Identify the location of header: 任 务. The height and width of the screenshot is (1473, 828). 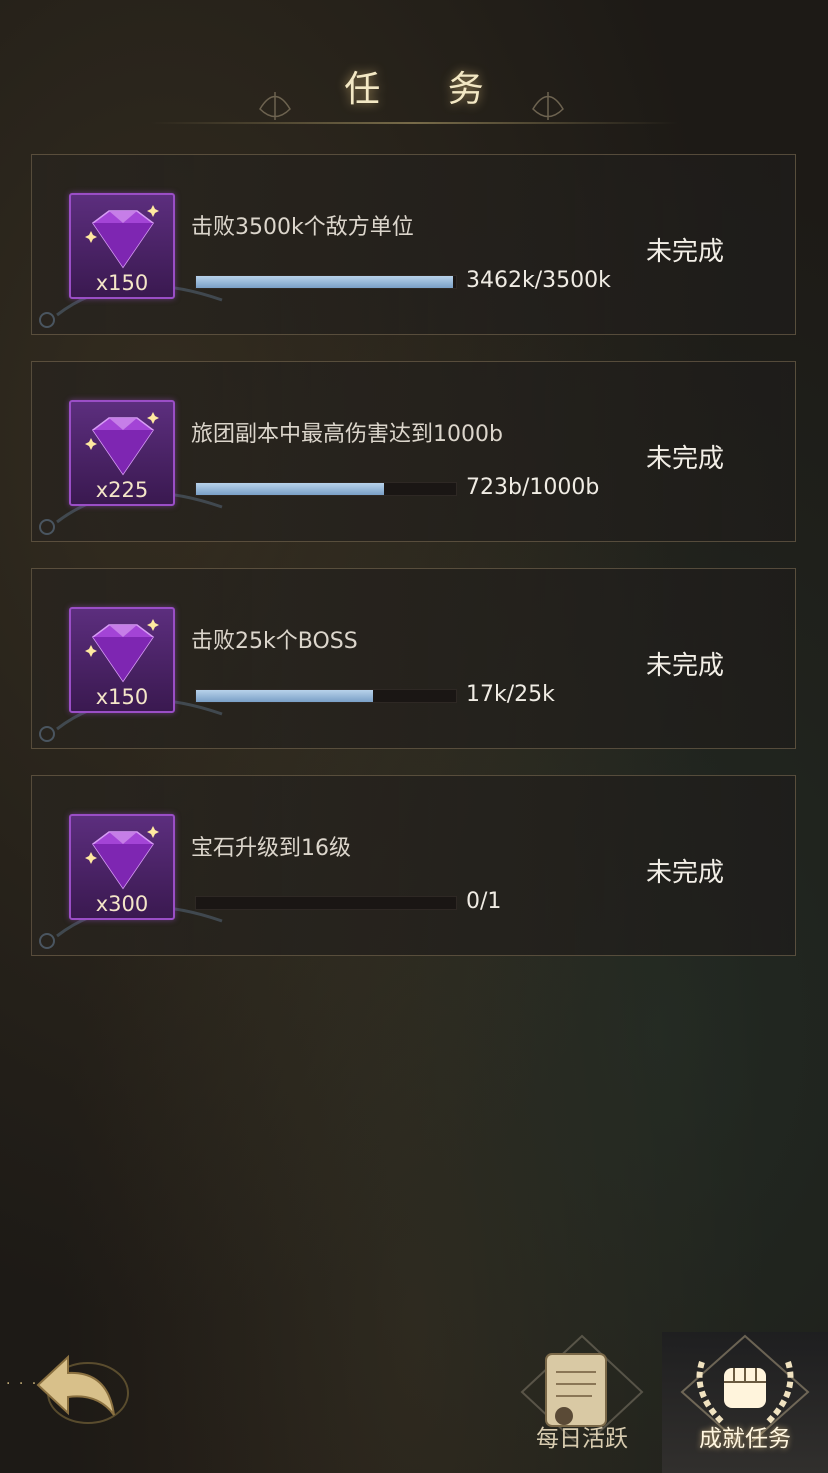
(414, 65).